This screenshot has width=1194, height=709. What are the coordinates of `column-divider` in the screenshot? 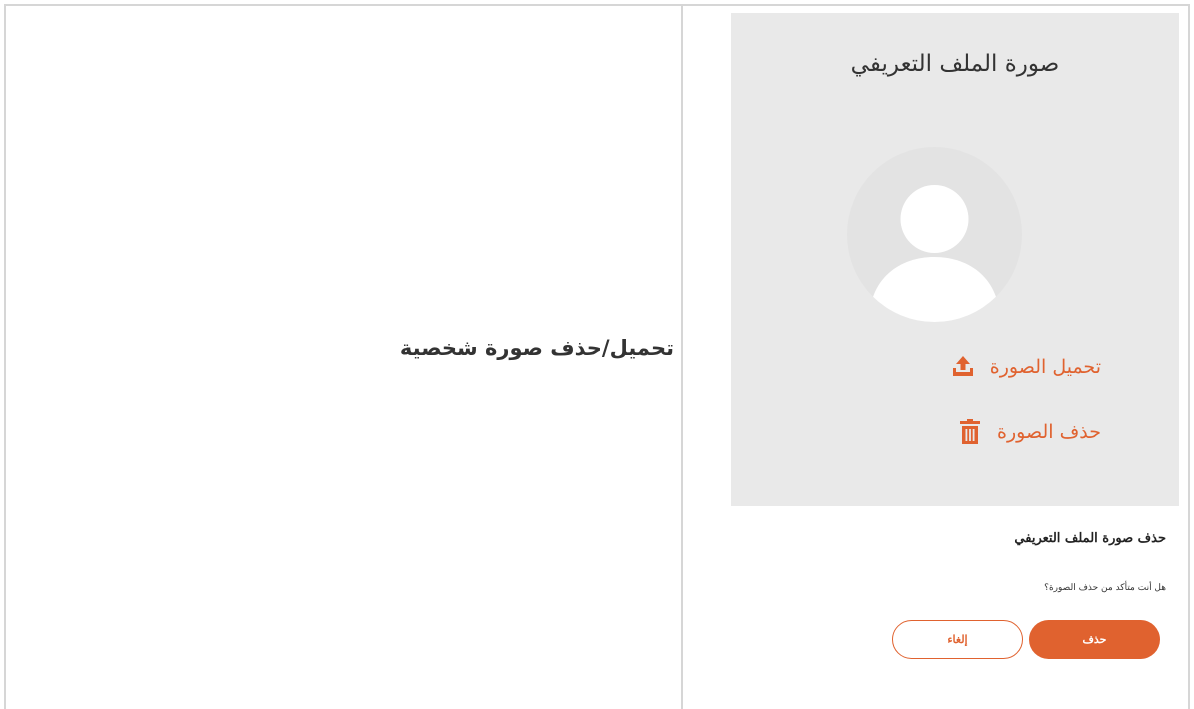 It's located at (682, 356).